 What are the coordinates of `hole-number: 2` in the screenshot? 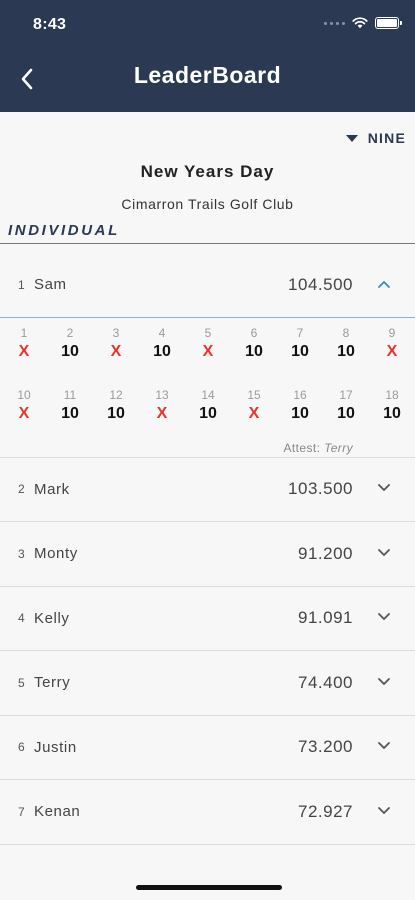 It's located at (70, 332).